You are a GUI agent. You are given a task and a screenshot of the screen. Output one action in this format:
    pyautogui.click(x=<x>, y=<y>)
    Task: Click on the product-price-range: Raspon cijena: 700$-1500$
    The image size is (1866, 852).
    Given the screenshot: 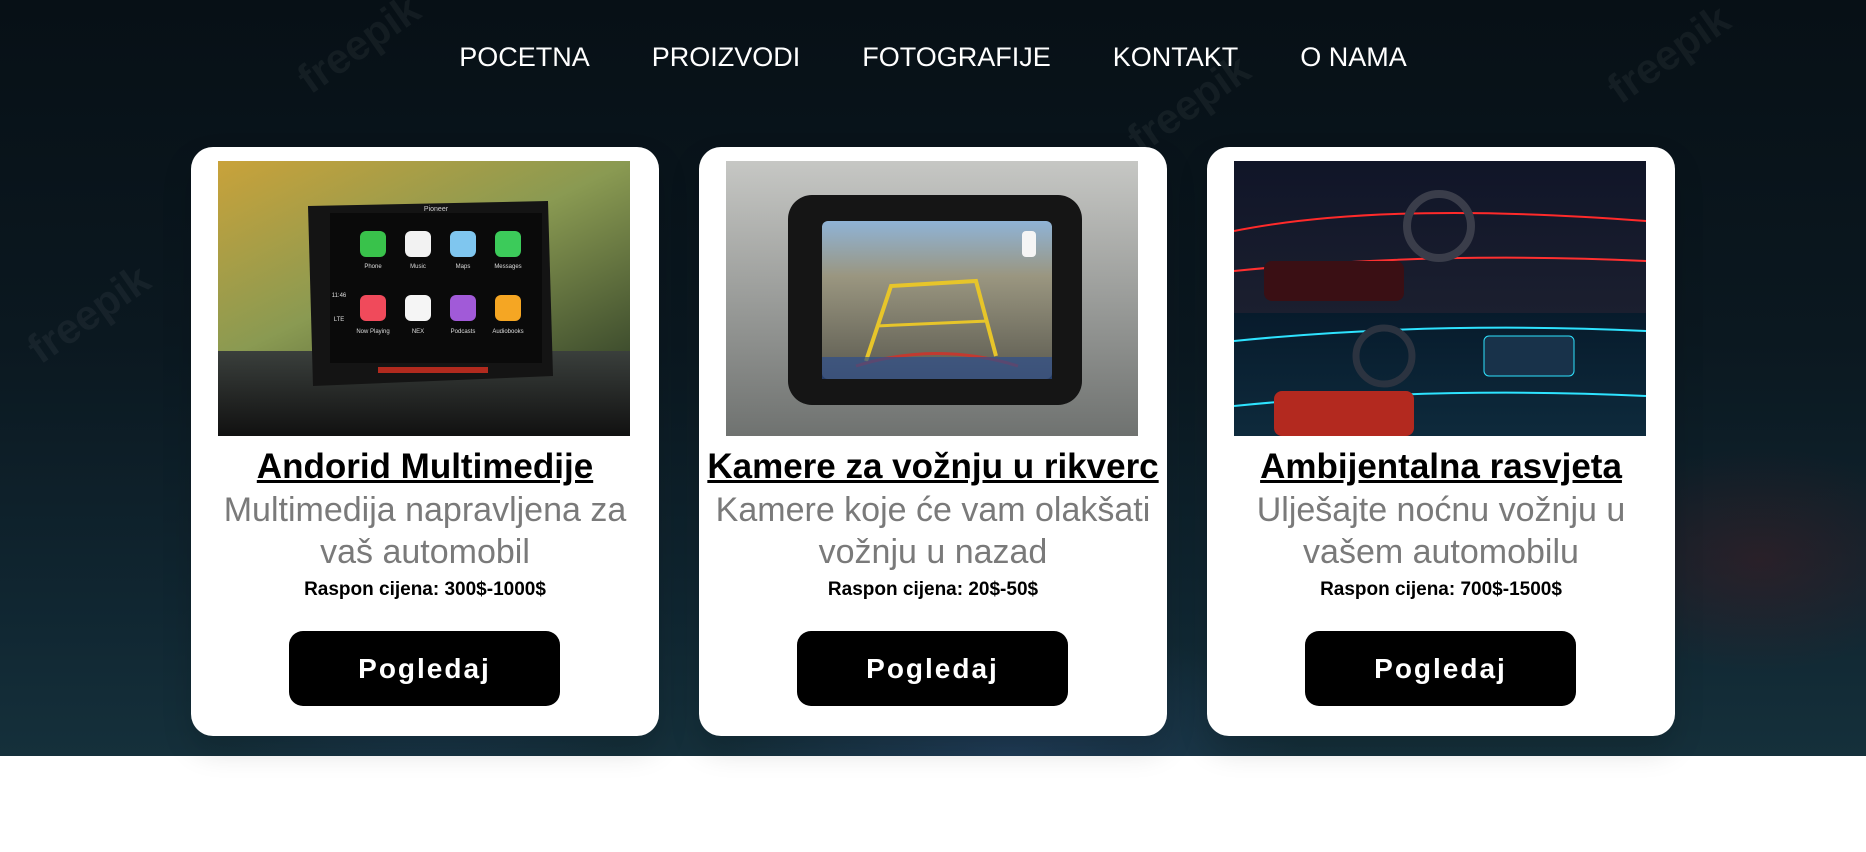 What is the action you would take?
    pyautogui.click(x=1441, y=589)
    